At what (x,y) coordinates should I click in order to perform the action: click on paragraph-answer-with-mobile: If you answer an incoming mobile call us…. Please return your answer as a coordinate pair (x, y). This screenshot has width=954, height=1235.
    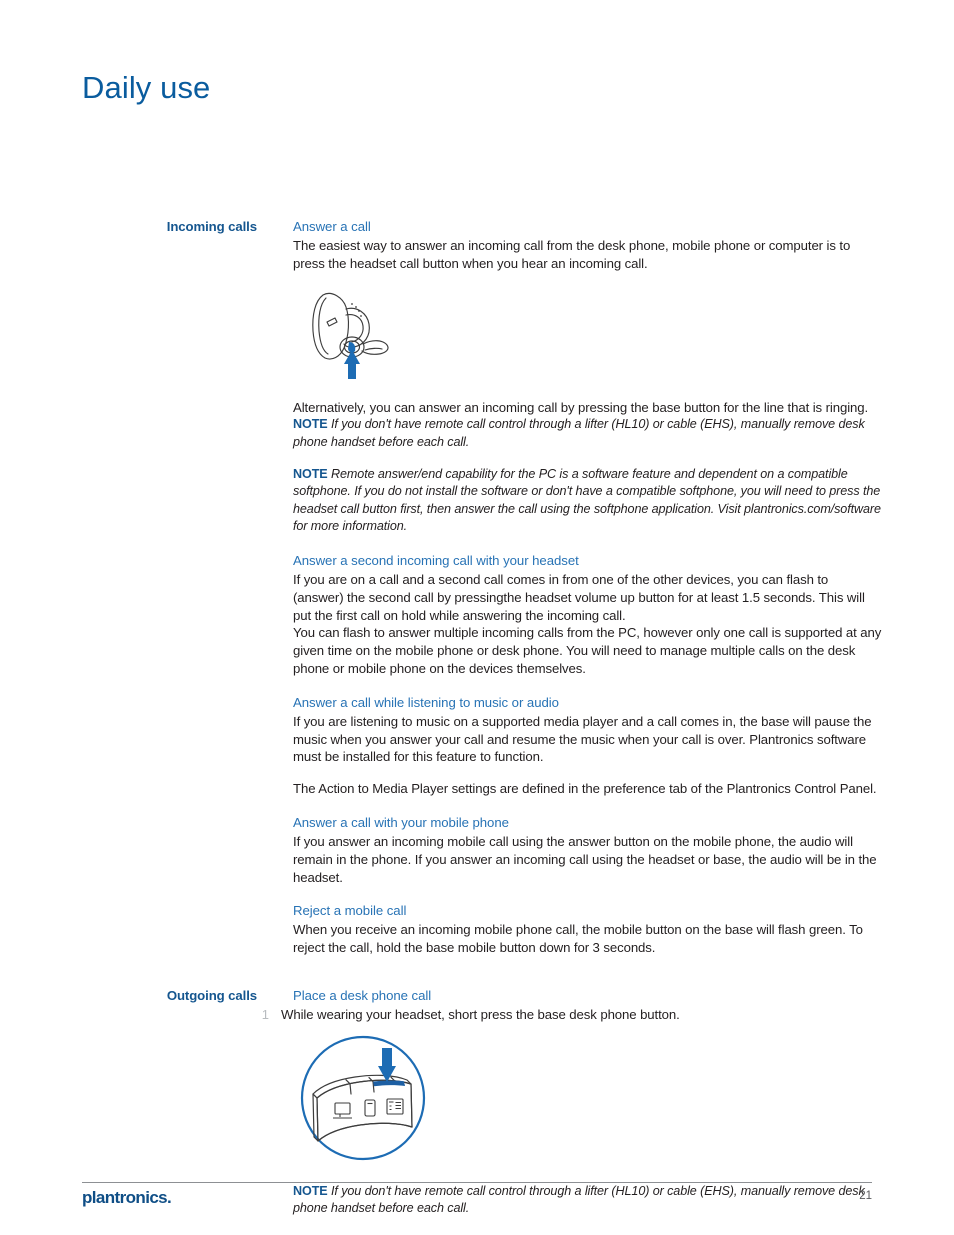
    Looking at the image, I should click on (585, 859).